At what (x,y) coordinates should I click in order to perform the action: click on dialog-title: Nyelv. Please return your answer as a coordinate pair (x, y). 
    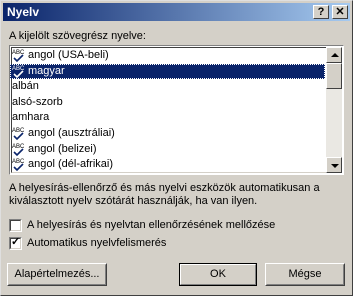
    Looking at the image, I should click on (23, 12).